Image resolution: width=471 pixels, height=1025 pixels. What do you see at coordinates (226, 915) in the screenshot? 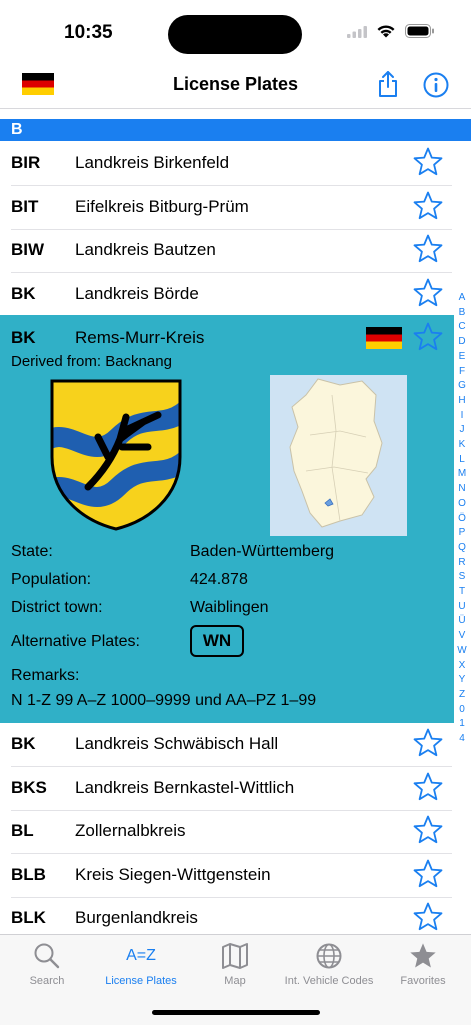
I see `list-item: BLK Burgenlandkreis` at bounding box center [226, 915].